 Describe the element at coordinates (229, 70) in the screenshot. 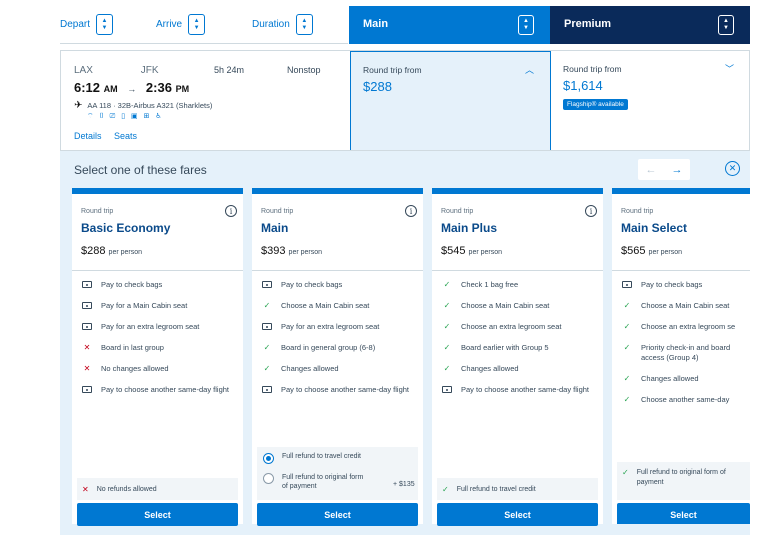

I see `flight-duration: 5h 24m` at that location.